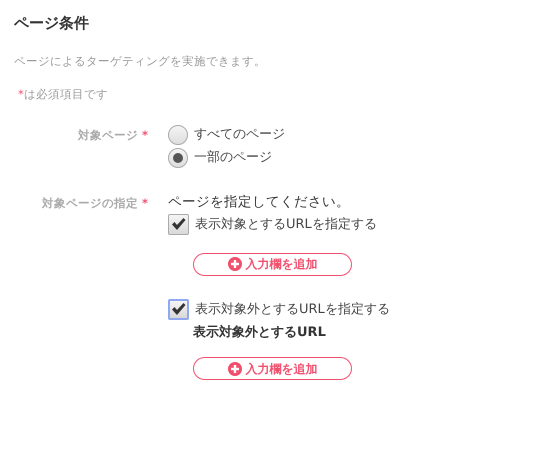 Image resolution: width=542 pixels, height=451 pixels. I want to click on section-heading: 表示対象外とするURL, so click(259, 333).